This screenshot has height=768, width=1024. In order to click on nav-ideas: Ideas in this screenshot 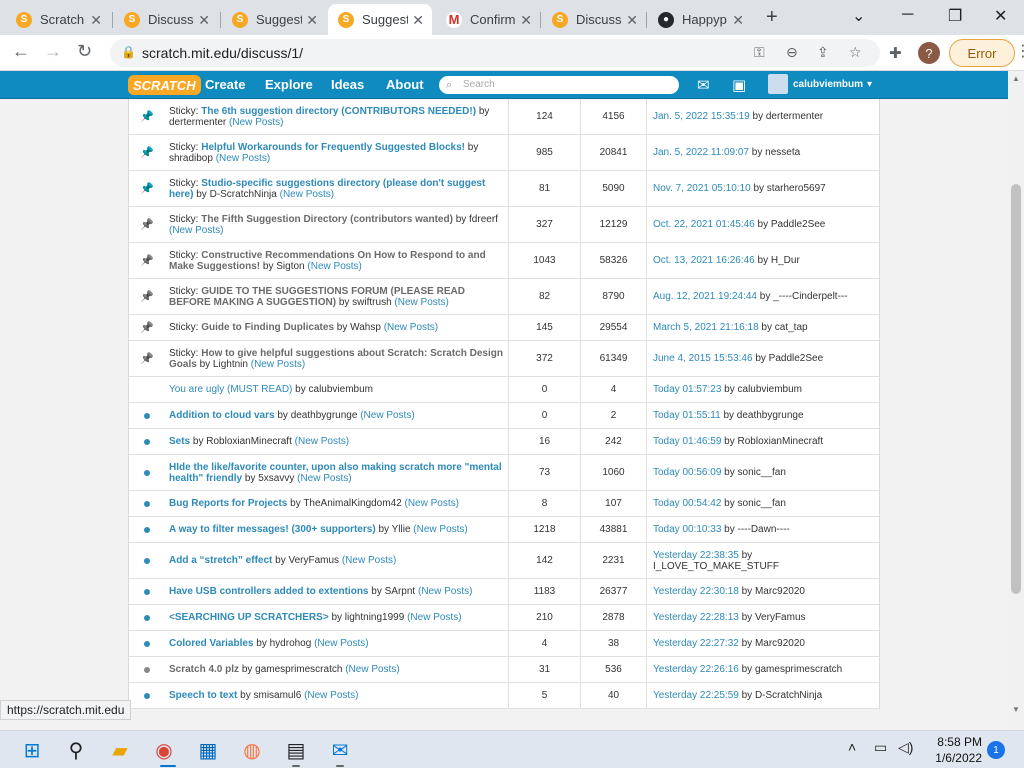, I will do `click(347, 84)`.